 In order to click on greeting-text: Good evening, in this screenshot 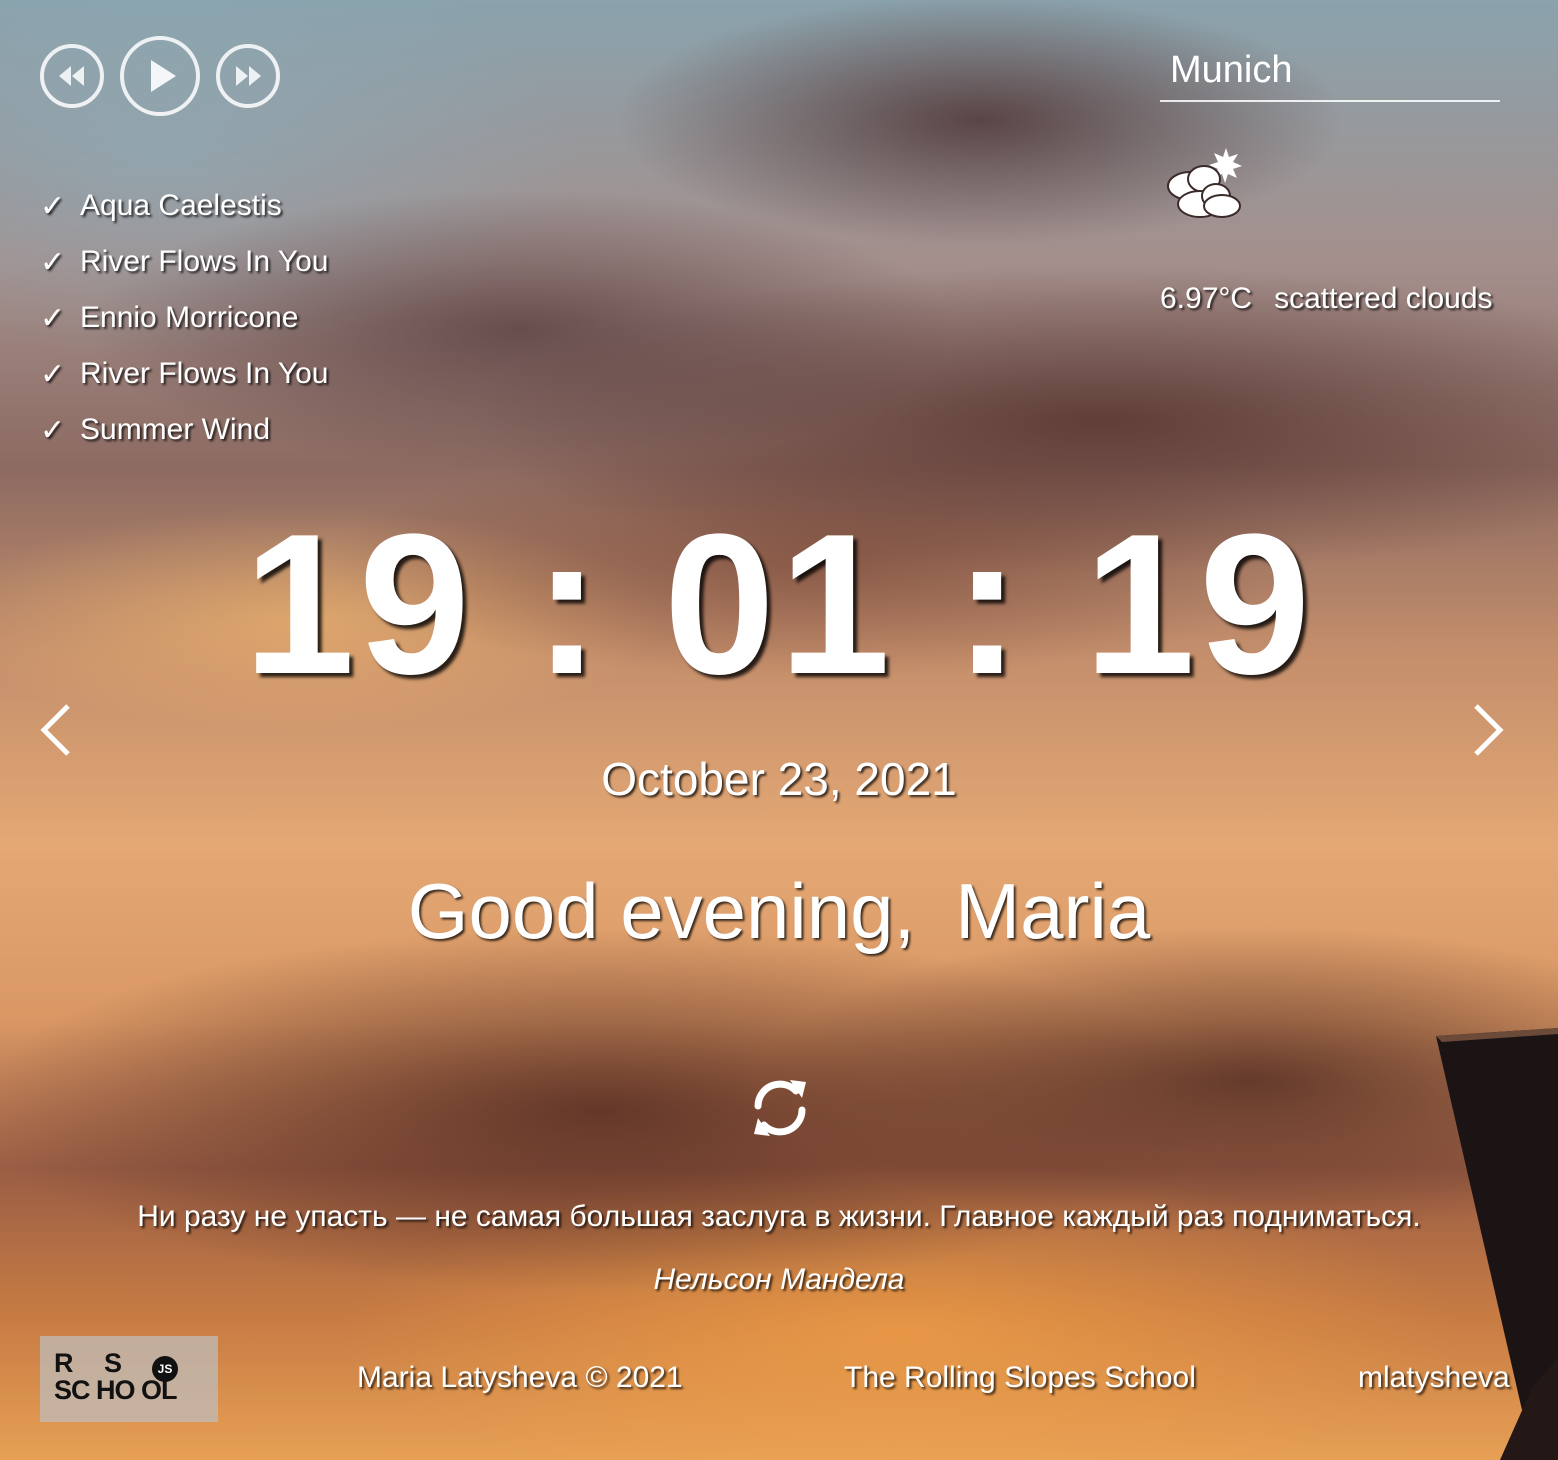, I will do `click(661, 911)`.